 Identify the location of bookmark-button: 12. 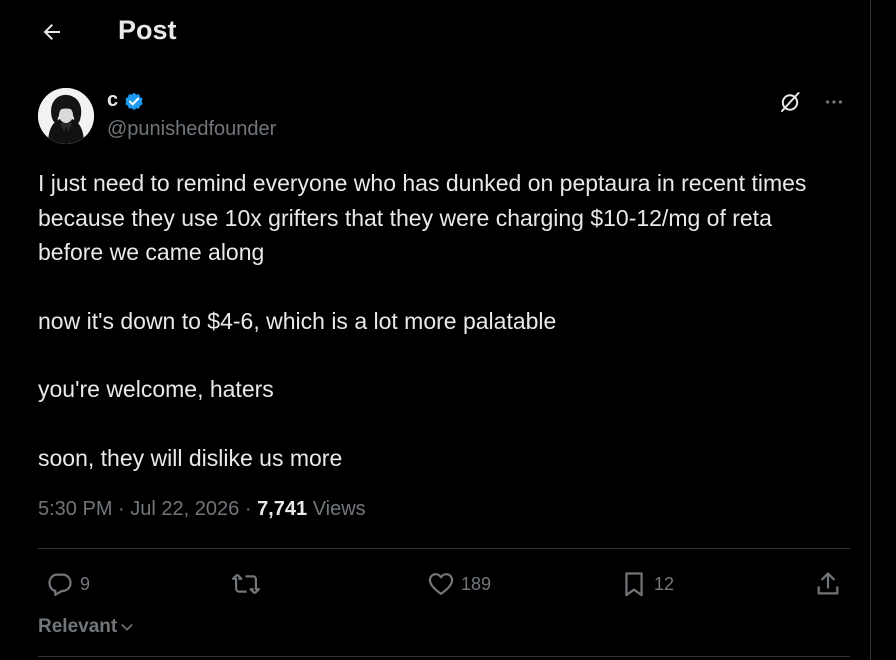
(647, 584).